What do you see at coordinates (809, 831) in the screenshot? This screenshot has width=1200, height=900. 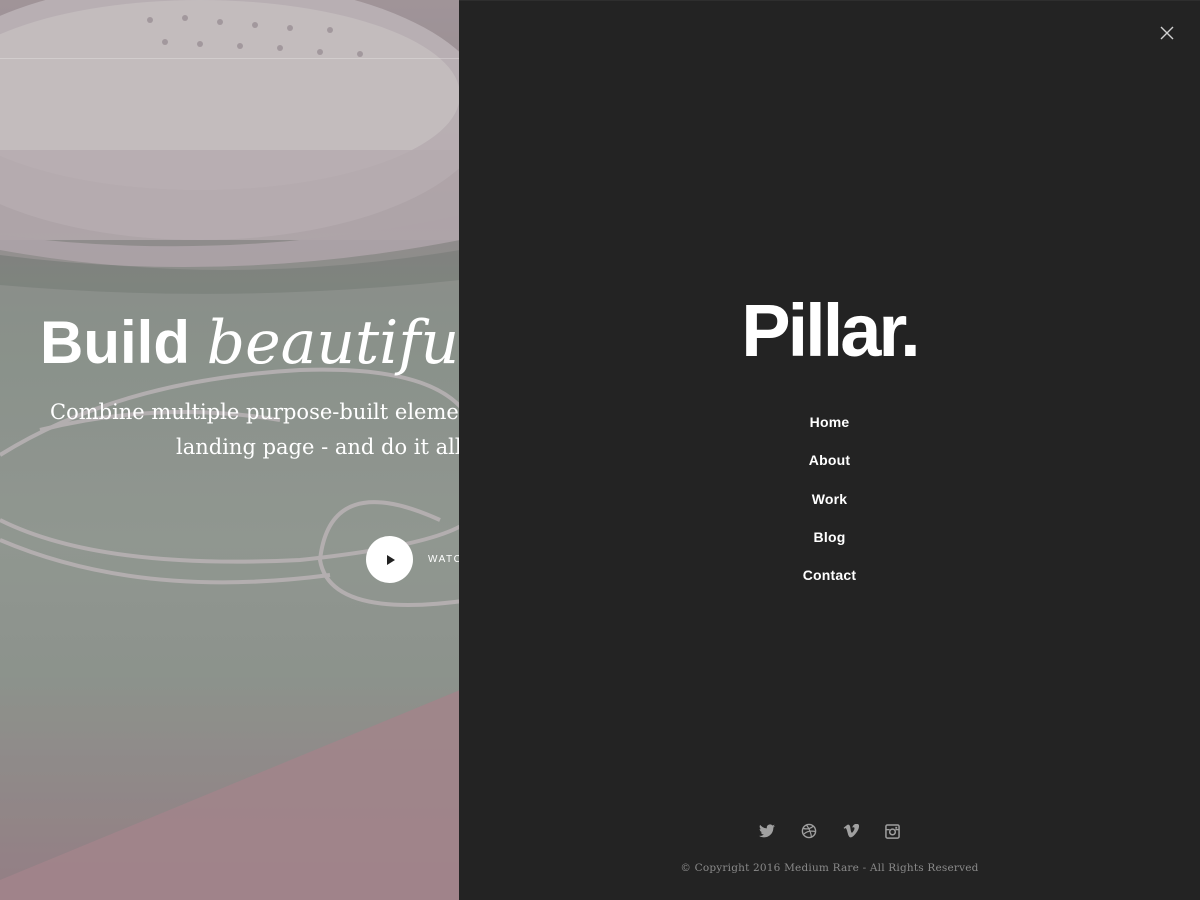 I see `dribbble-icon` at bounding box center [809, 831].